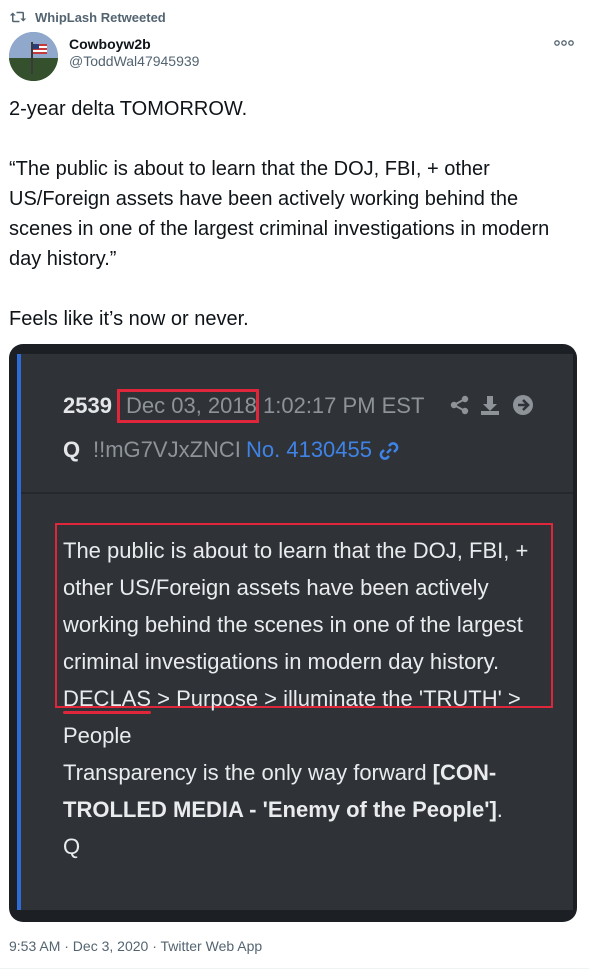  What do you see at coordinates (309, 449) in the screenshot?
I see `post-number-link: No. 4130455` at bounding box center [309, 449].